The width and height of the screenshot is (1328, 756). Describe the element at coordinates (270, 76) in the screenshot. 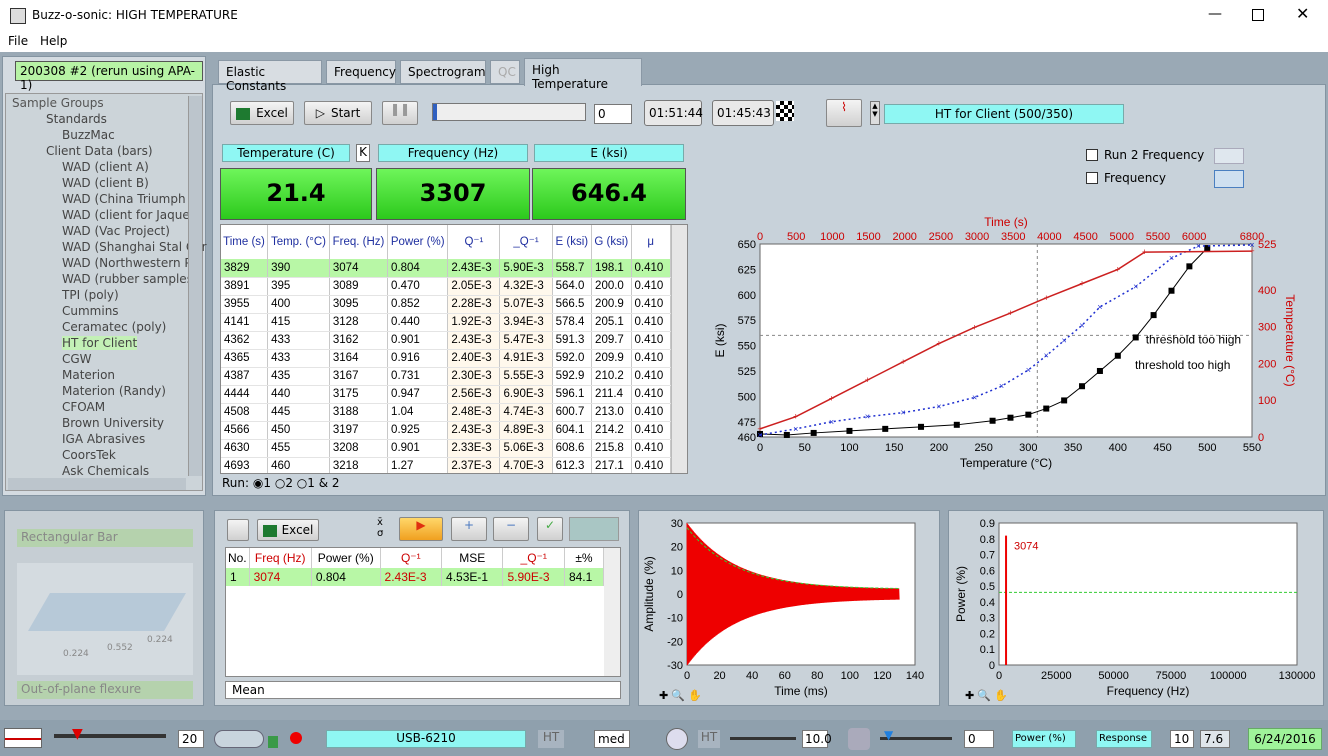

I see `tab-elastic-constants: Elastic Constants` at that location.